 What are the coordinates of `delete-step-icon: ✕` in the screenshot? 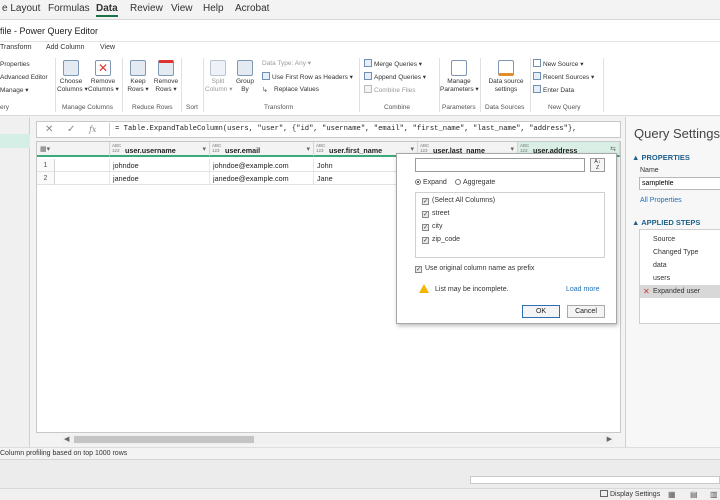 It's located at (646, 291).